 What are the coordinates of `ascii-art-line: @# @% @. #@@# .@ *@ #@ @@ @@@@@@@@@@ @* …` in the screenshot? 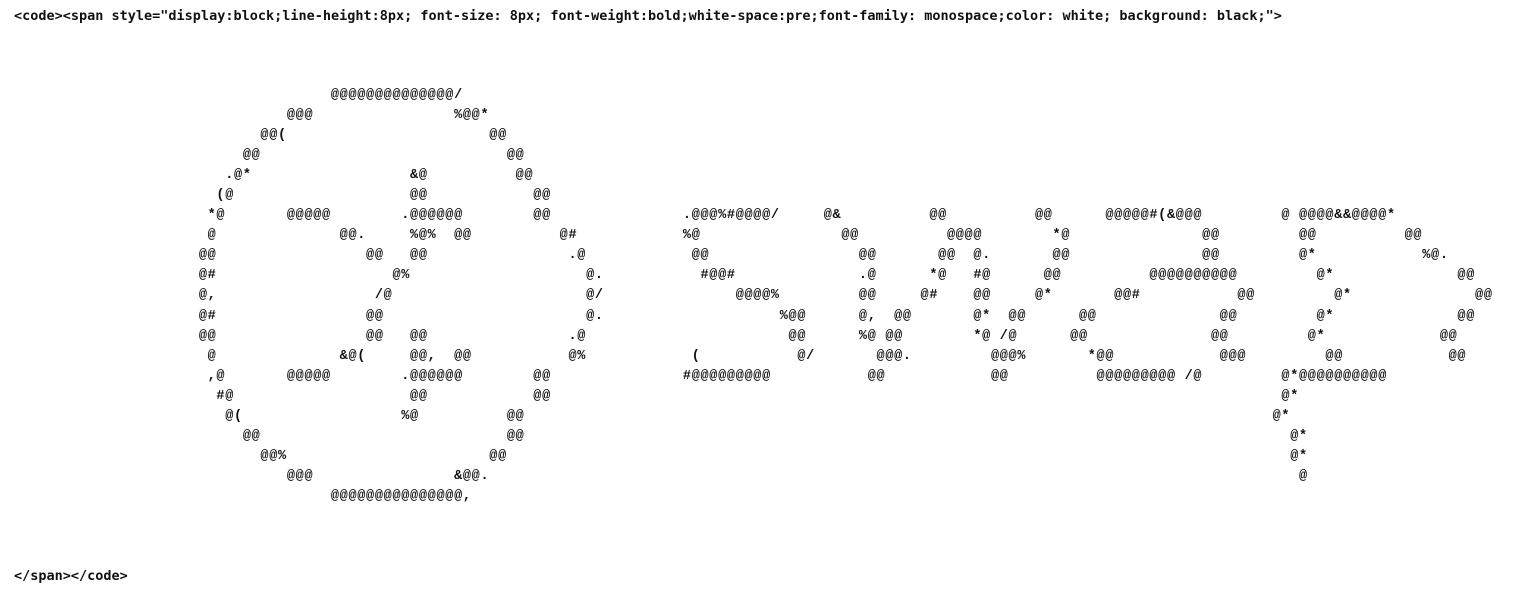 It's located at (773, 276).